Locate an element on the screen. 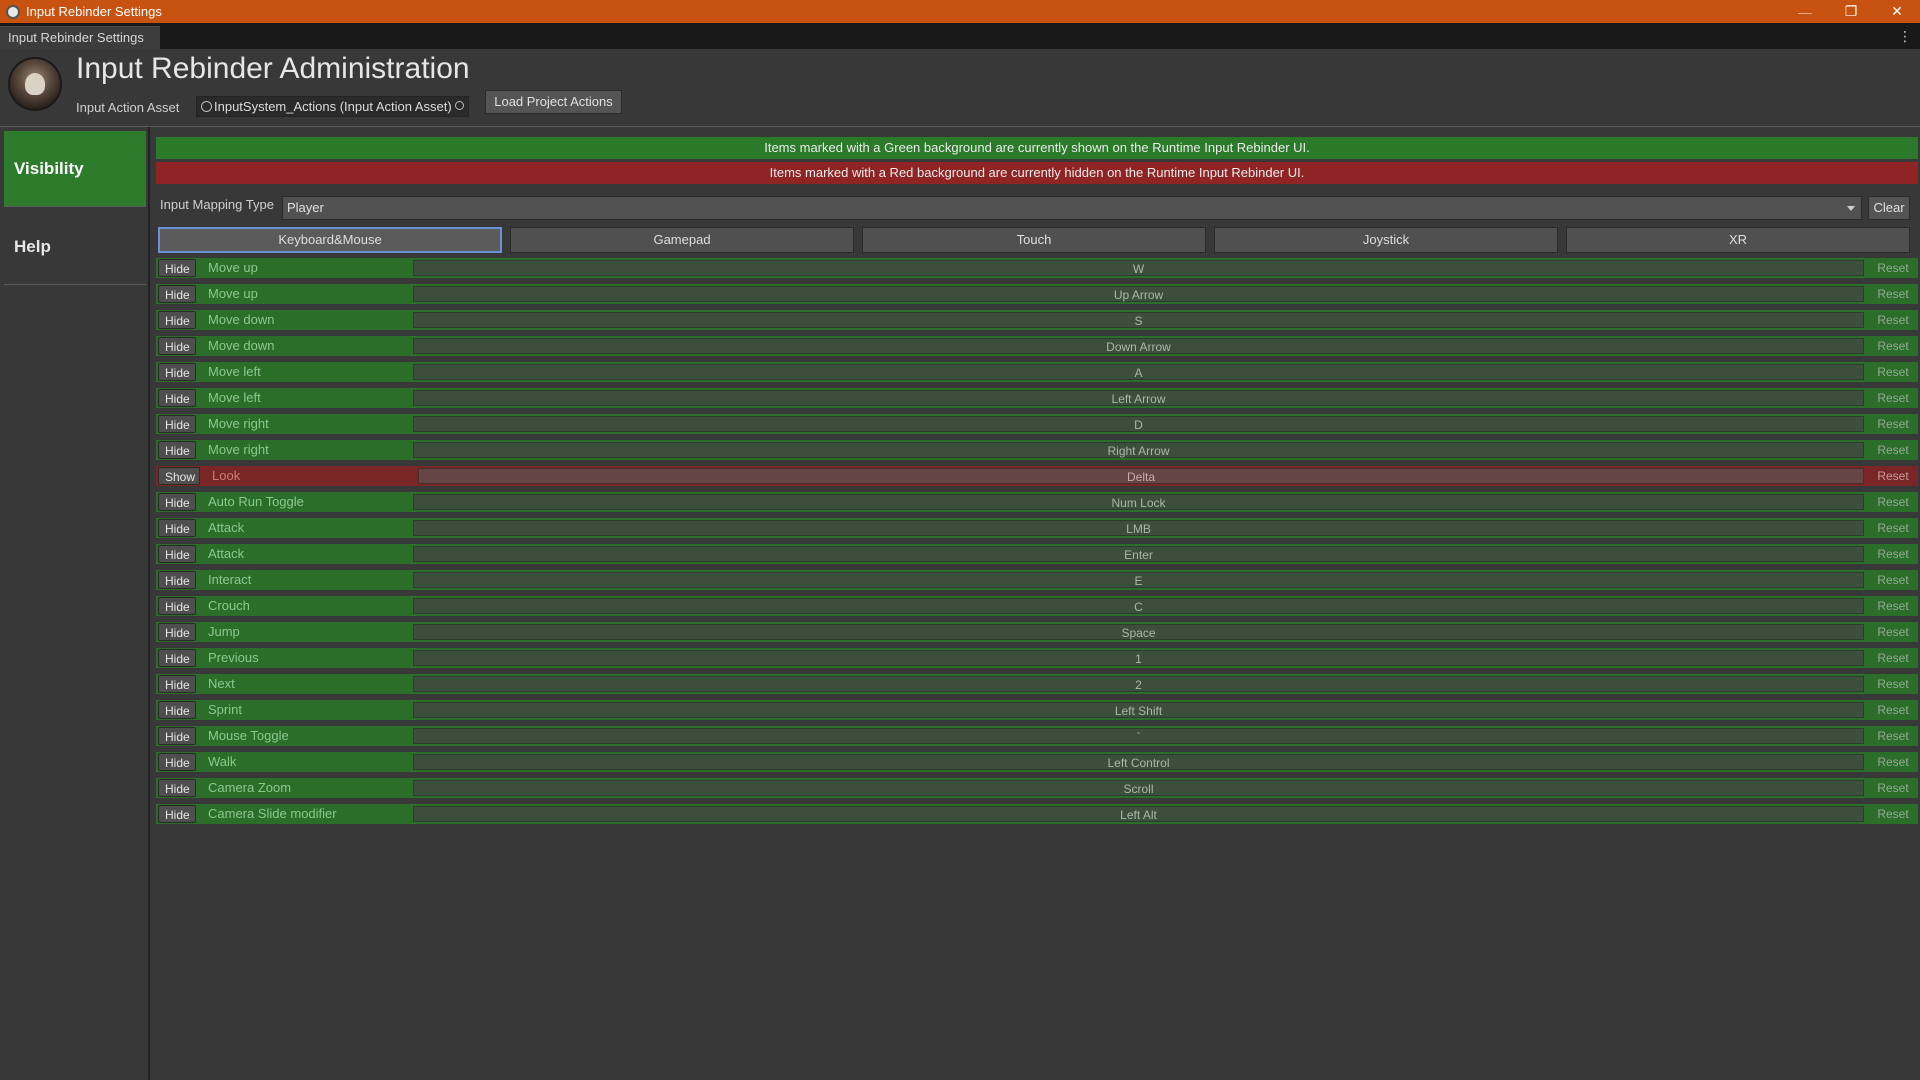 This screenshot has width=1920, height=1080. binding-field: Left Shift is located at coordinates (1138, 710).